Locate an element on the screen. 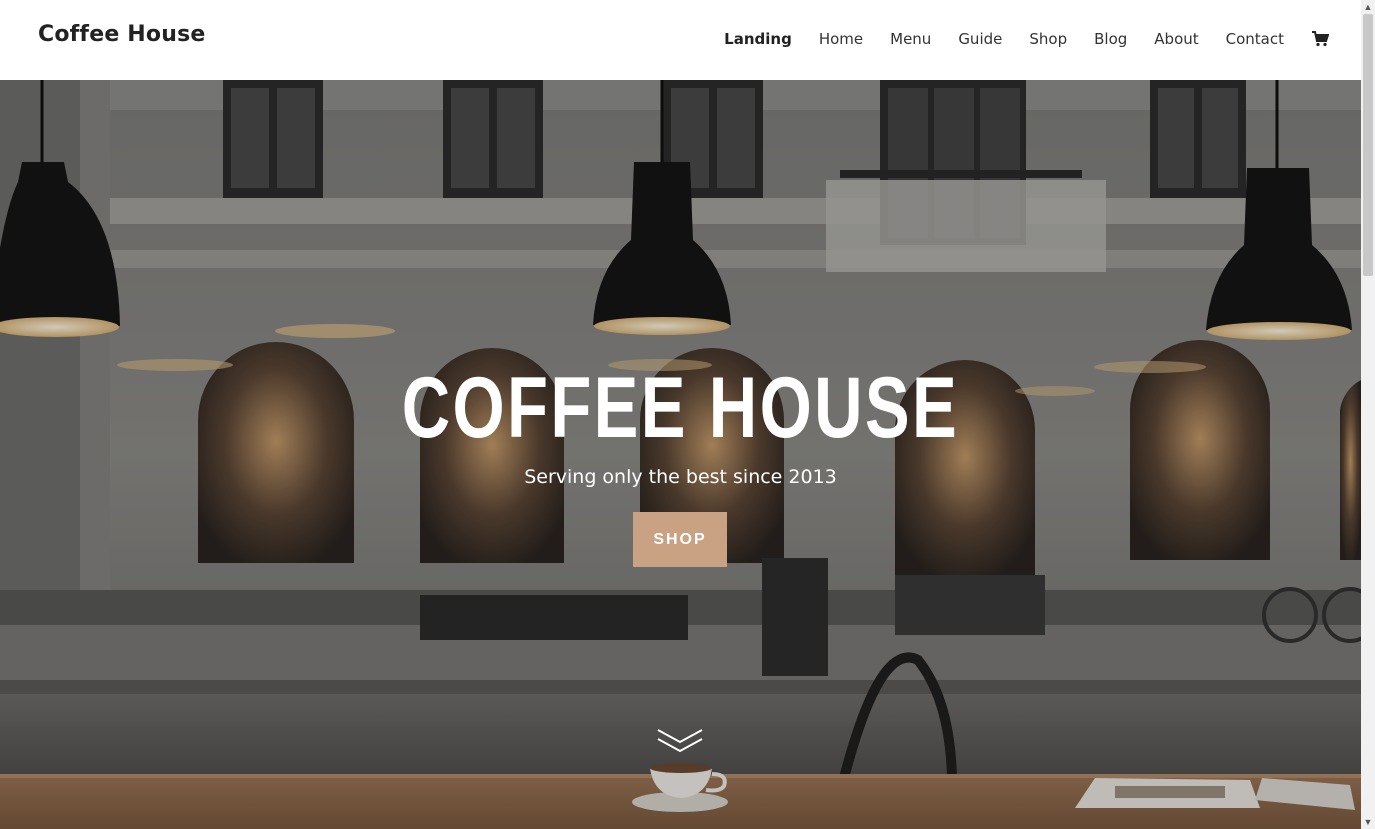 The height and width of the screenshot is (829, 1375). hero-subtitle: Serving only the best since 2013 is located at coordinates (680, 477).